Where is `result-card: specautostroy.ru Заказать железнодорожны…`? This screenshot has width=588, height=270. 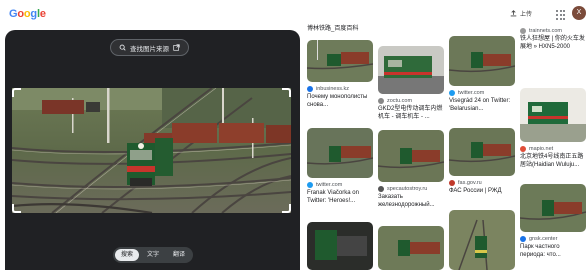
result-card: specautostroy.ru Заказать железнодорожны… is located at coordinates (411, 169).